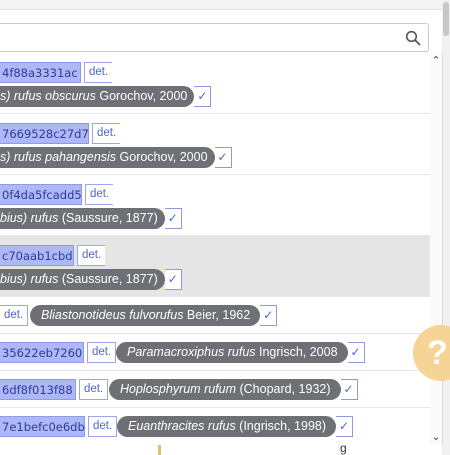 The width and height of the screenshot is (450, 455). Describe the element at coordinates (296, 352) in the screenshot. I see `taxon-author: Ingrisch, 2008` at that location.